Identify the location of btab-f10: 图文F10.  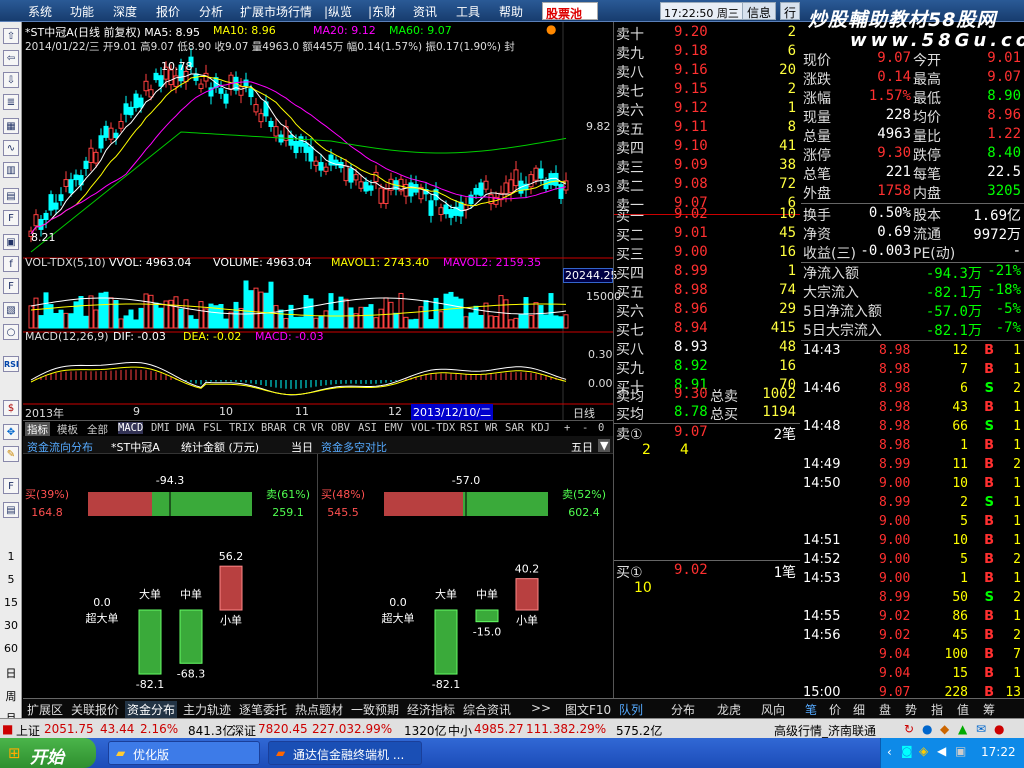
(588, 709).